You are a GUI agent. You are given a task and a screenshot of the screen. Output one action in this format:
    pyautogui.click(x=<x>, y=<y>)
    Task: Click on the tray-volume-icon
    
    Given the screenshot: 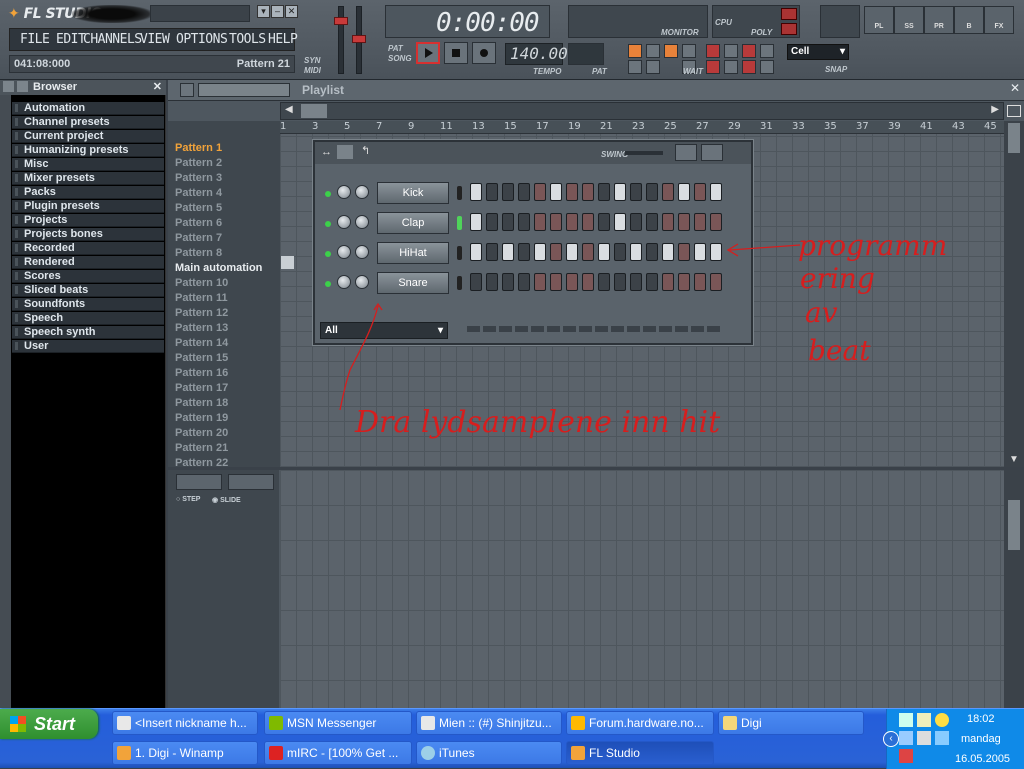 What is the action you would take?
    pyautogui.click(x=924, y=738)
    